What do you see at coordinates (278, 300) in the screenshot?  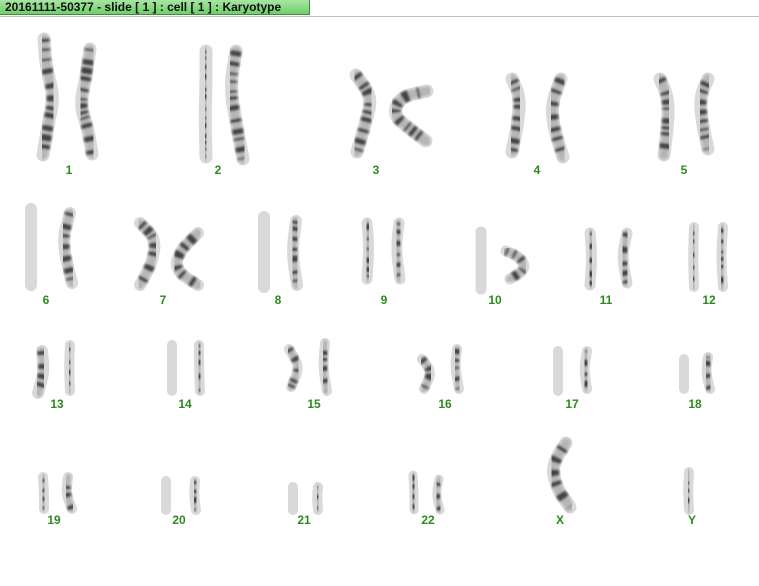 I see `chromosome-label-8: 8` at bounding box center [278, 300].